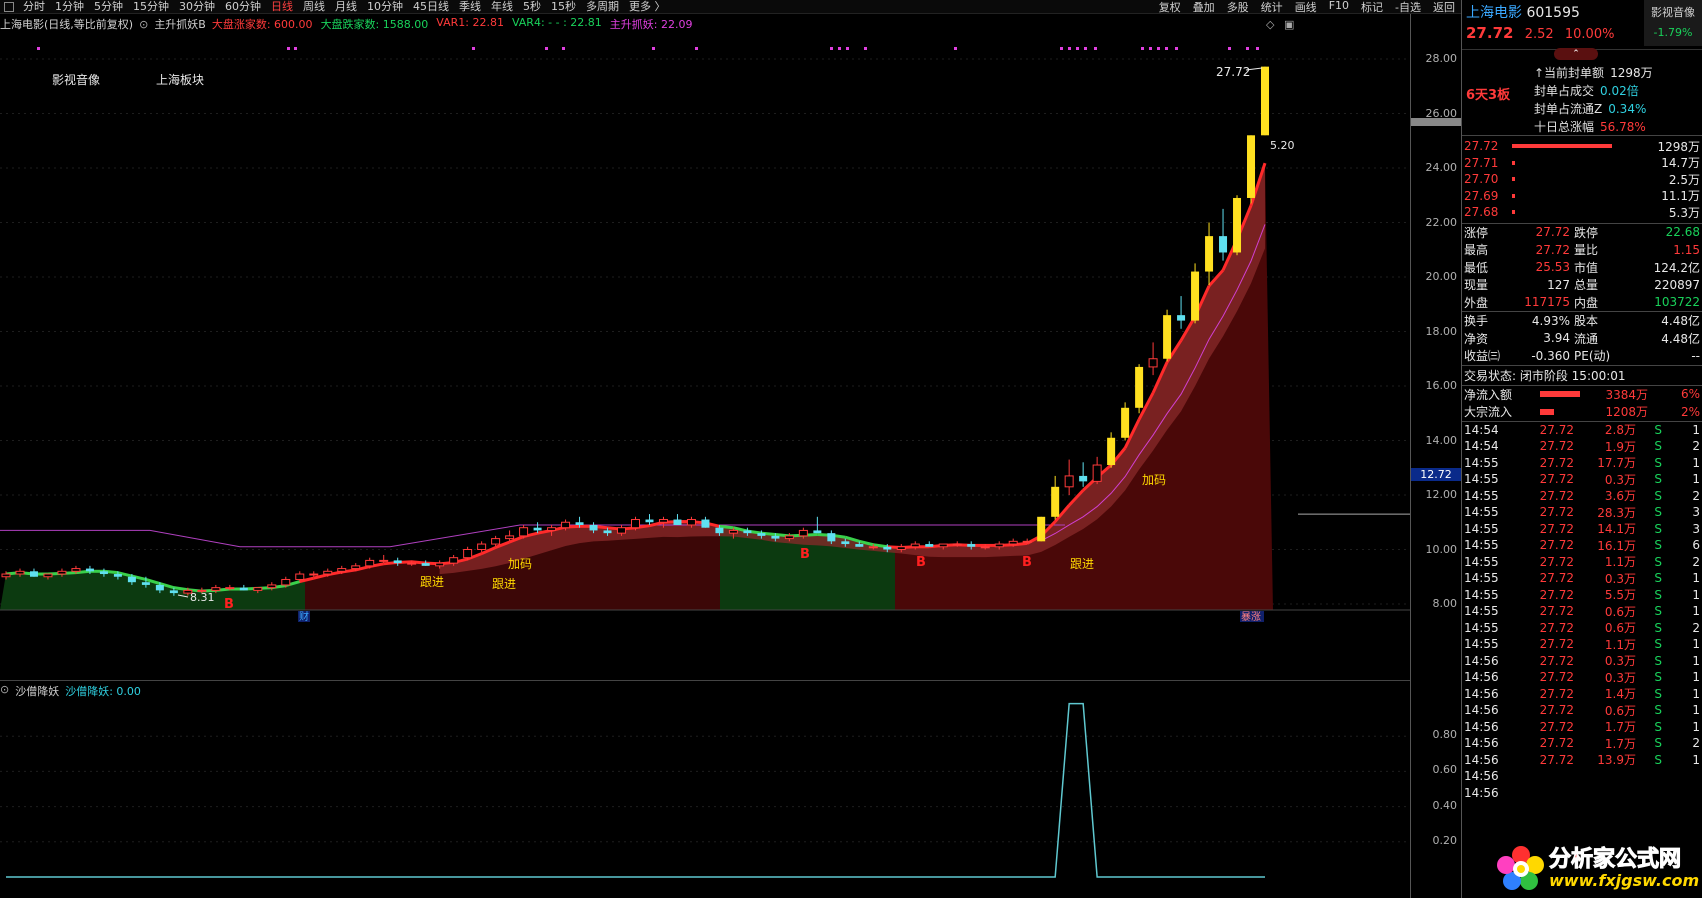 The width and height of the screenshot is (1702, 898). What do you see at coordinates (602, 7) in the screenshot?
I see `timeframe-tab: 多周期` at bounding box center [602, 7].